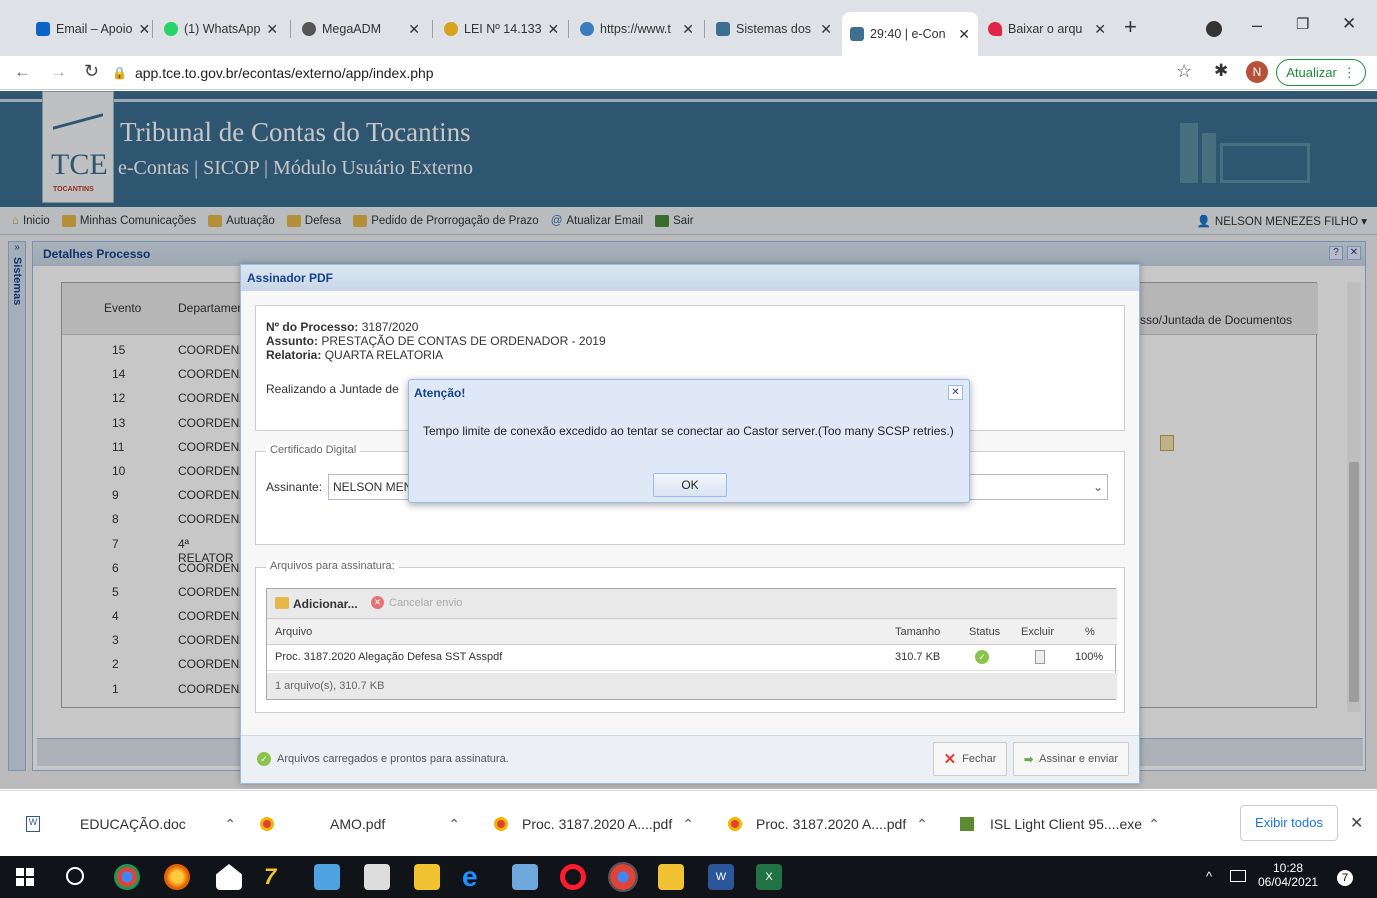 The width and height of the screenshot is (1377, 898). Describe the element at coordinates (692, 632) in the screenshot. I see `files-header: Arquivo Tamanho Status Excluir %` at that location.